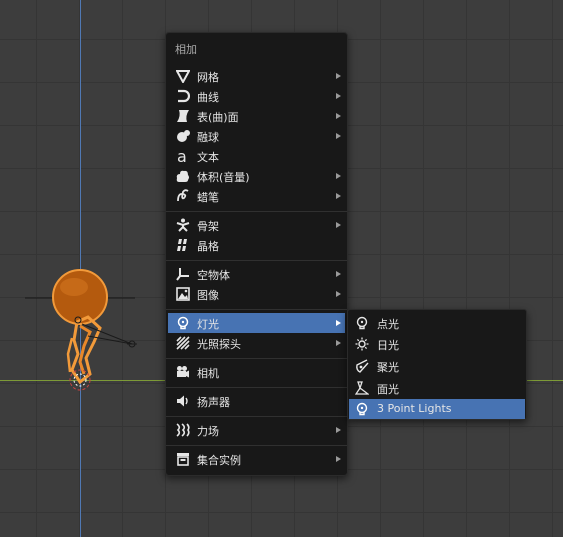 The height and width of the screenshot is (537, 563). What do you see at coordinates (362, 366) in the screenshot?
I see `spot-light-icon` at bounding box center [362, 366].